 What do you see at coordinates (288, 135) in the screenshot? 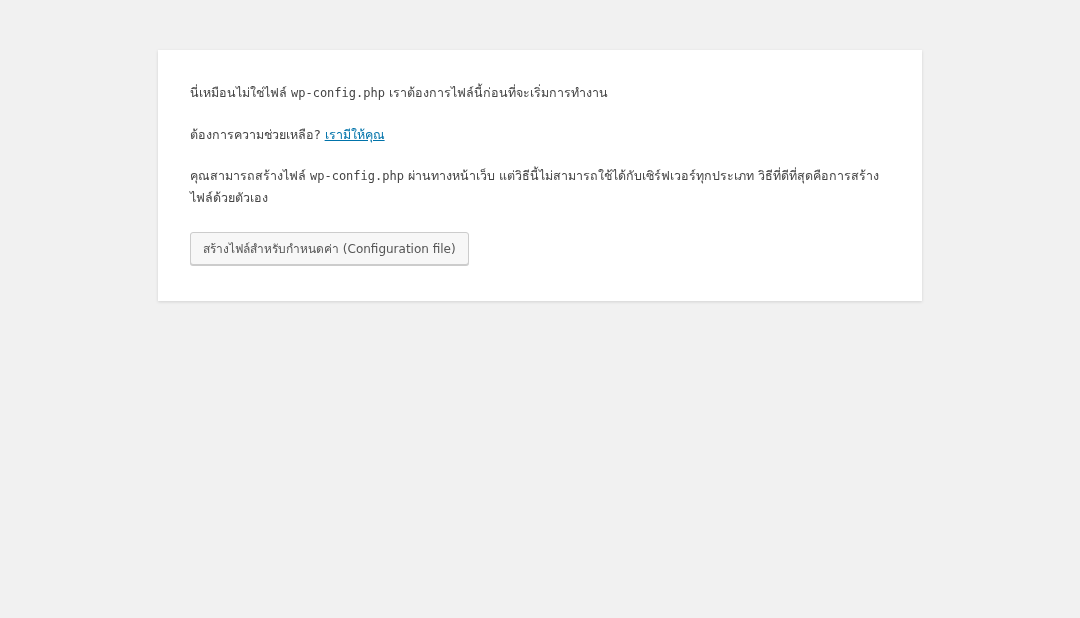
I see `message-text: ต้องการความช่วยเหลือ? เรามีให้คุณ` at bounding box center [288, 135].